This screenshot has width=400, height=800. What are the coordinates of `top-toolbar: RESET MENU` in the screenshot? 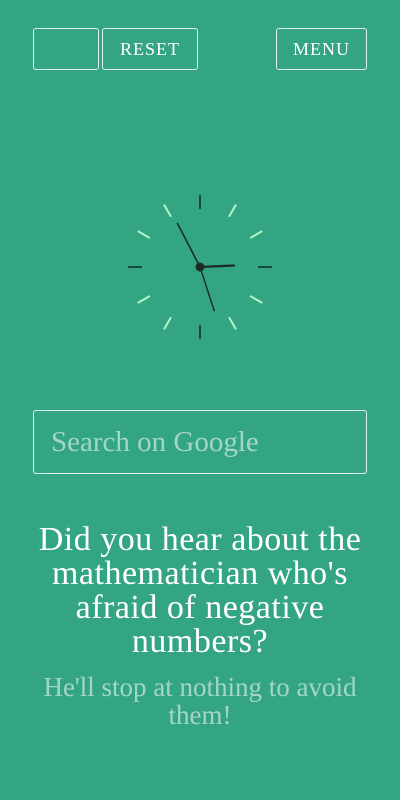 It's located at (200, 50).